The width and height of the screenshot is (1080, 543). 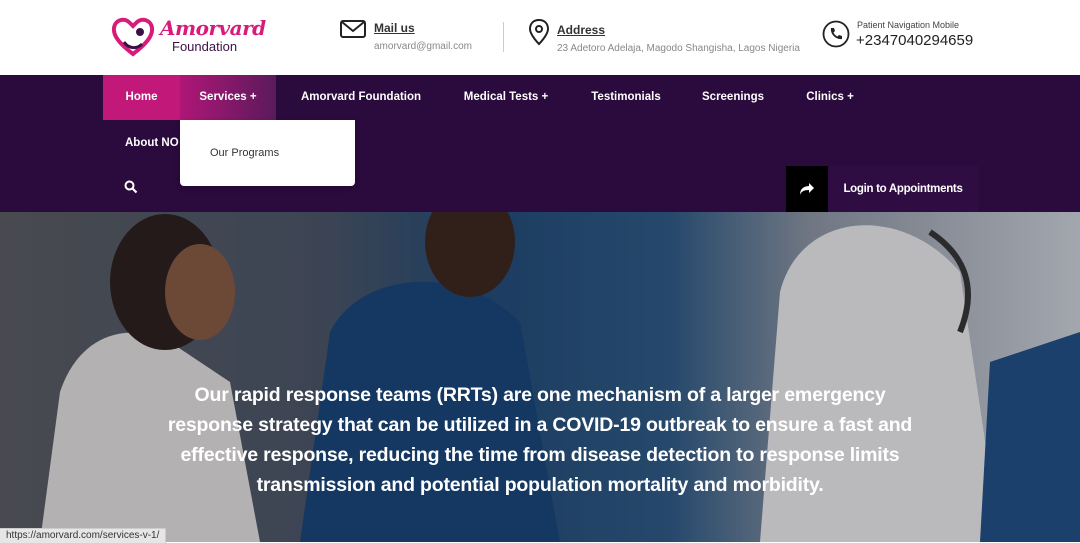 I want to click on brand-name: Amorvard, so click(x=213, y=28).